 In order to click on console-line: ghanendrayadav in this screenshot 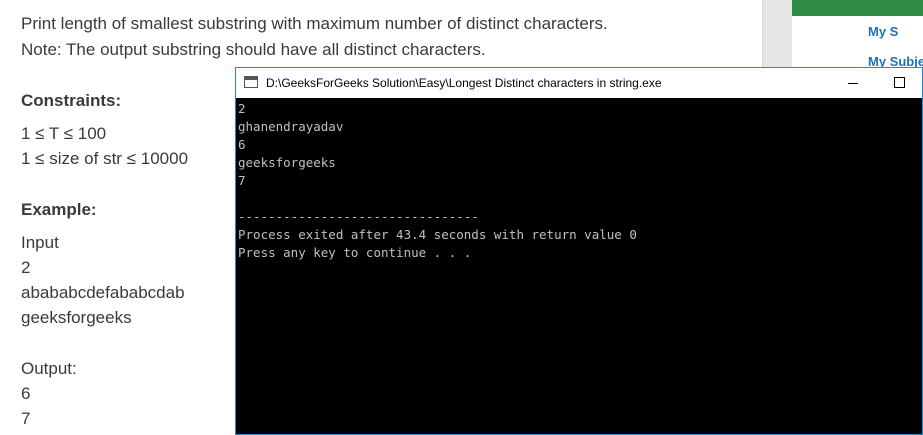, I will do `click(291, 126)`.